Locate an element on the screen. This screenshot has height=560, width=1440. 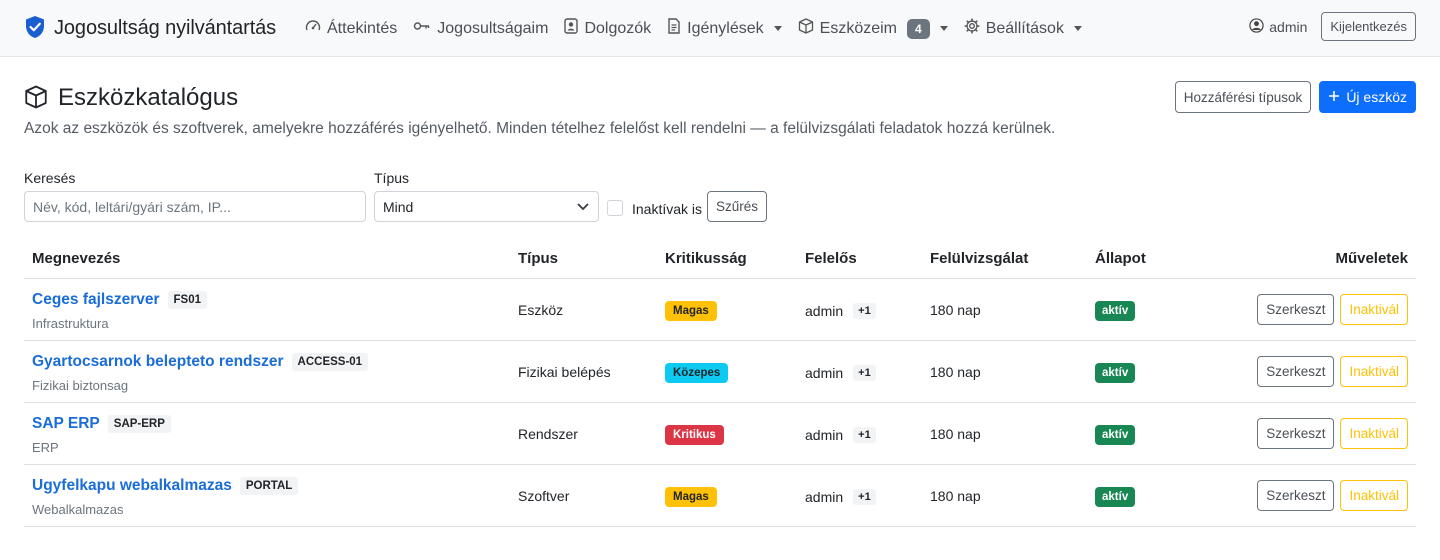
nav-item-my-permissions: Jogosultságaim is located at coordinates (480, 28).